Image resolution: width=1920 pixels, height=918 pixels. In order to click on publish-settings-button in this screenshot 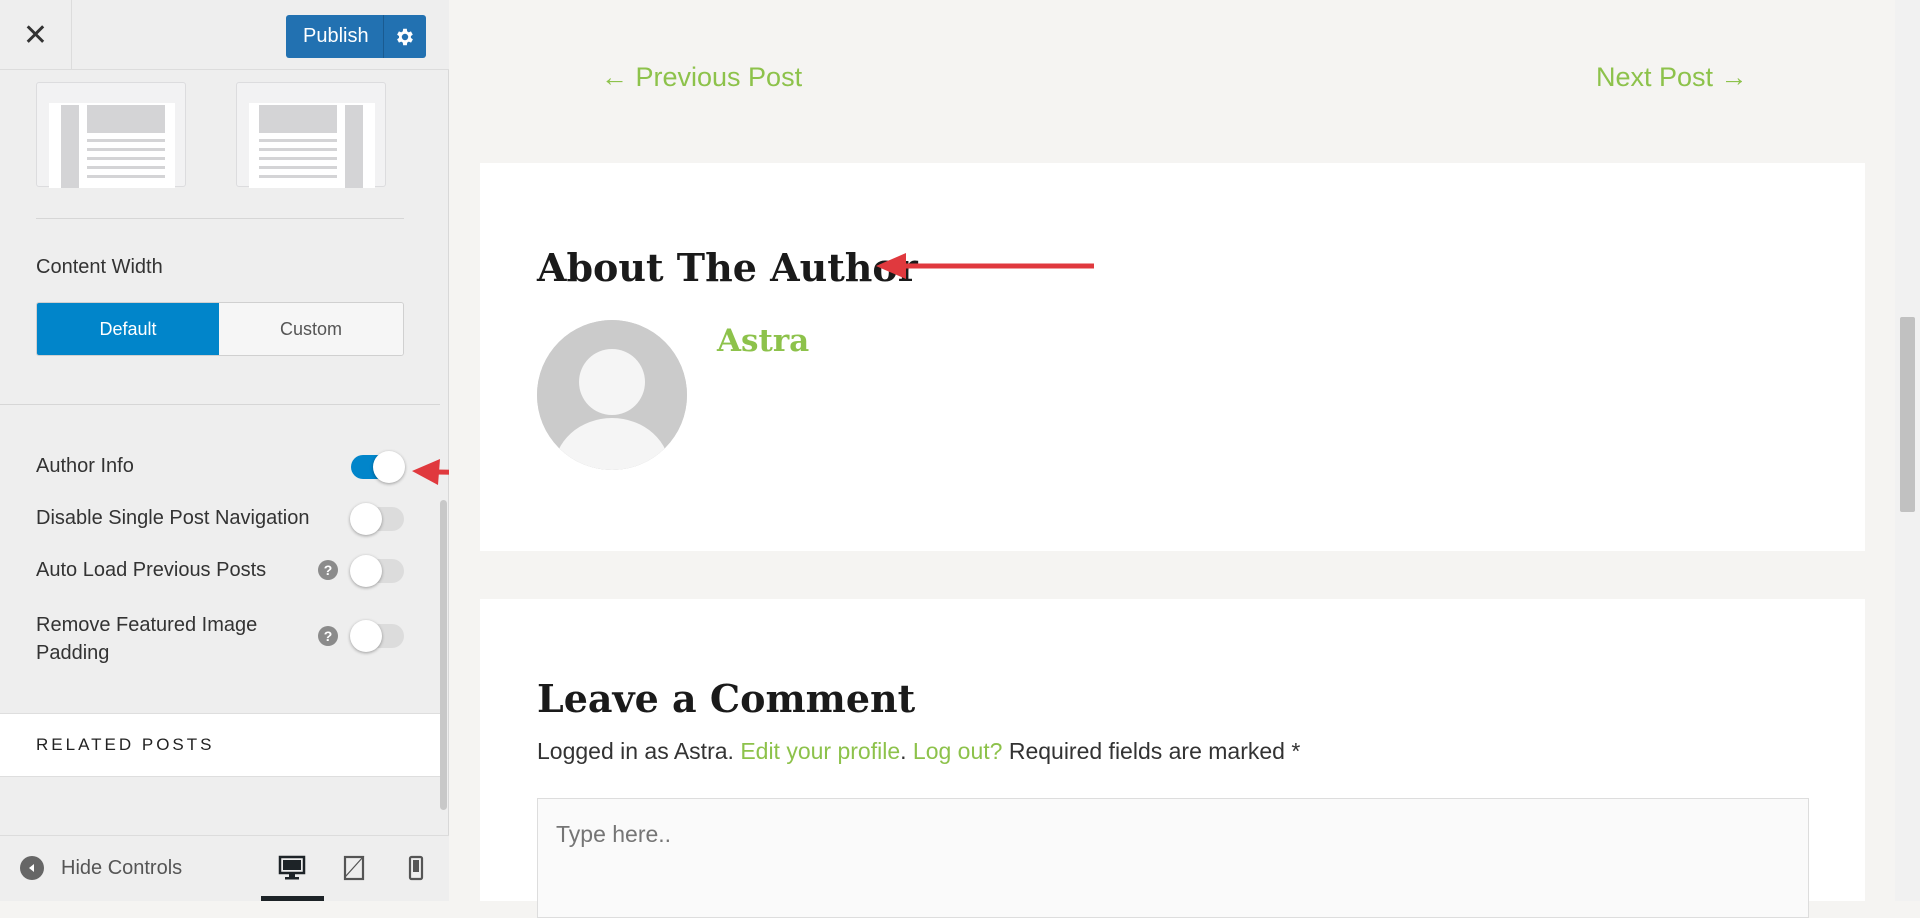, I will do `click(405, 36)`.